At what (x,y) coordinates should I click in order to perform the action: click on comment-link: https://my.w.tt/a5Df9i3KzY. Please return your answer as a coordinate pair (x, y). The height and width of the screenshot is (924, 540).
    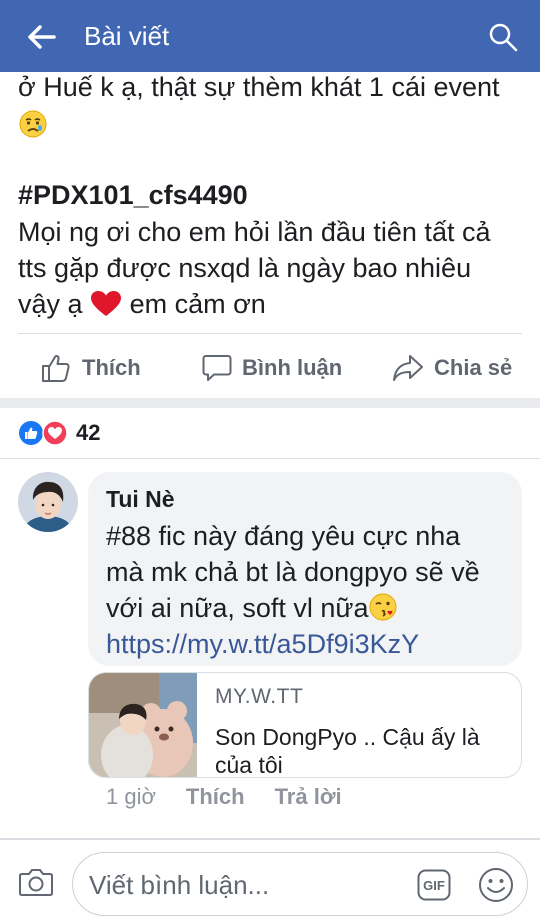
    Looking at the image, I should click on (305, 644).